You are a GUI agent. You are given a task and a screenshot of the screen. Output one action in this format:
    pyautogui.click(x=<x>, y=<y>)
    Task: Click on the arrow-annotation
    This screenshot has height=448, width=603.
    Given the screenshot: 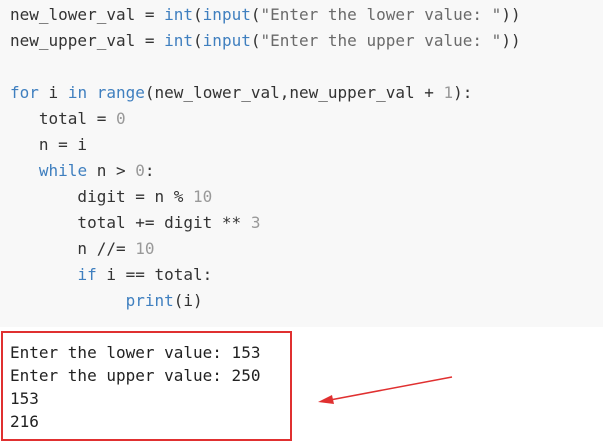 What is the action you would take?
    pyautogui.click(x=385, y=390)
    